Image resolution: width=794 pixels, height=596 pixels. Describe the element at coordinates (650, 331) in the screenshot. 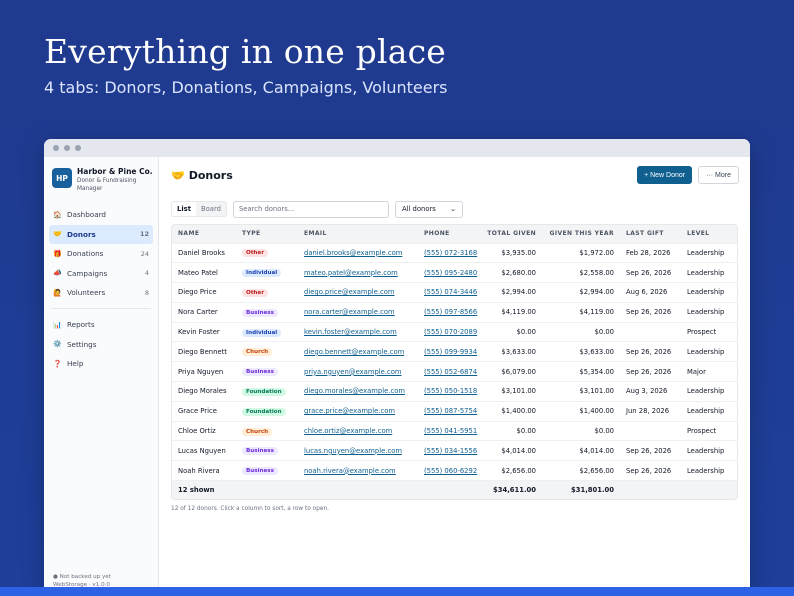

I see `last-gift` at that location.